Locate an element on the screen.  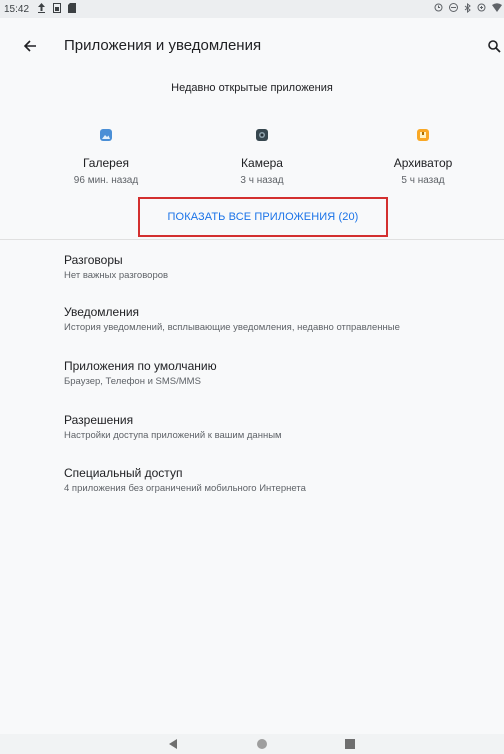
recent-app-gallery: Галерея 96 мин. назад is located at coordinates (106, 154).